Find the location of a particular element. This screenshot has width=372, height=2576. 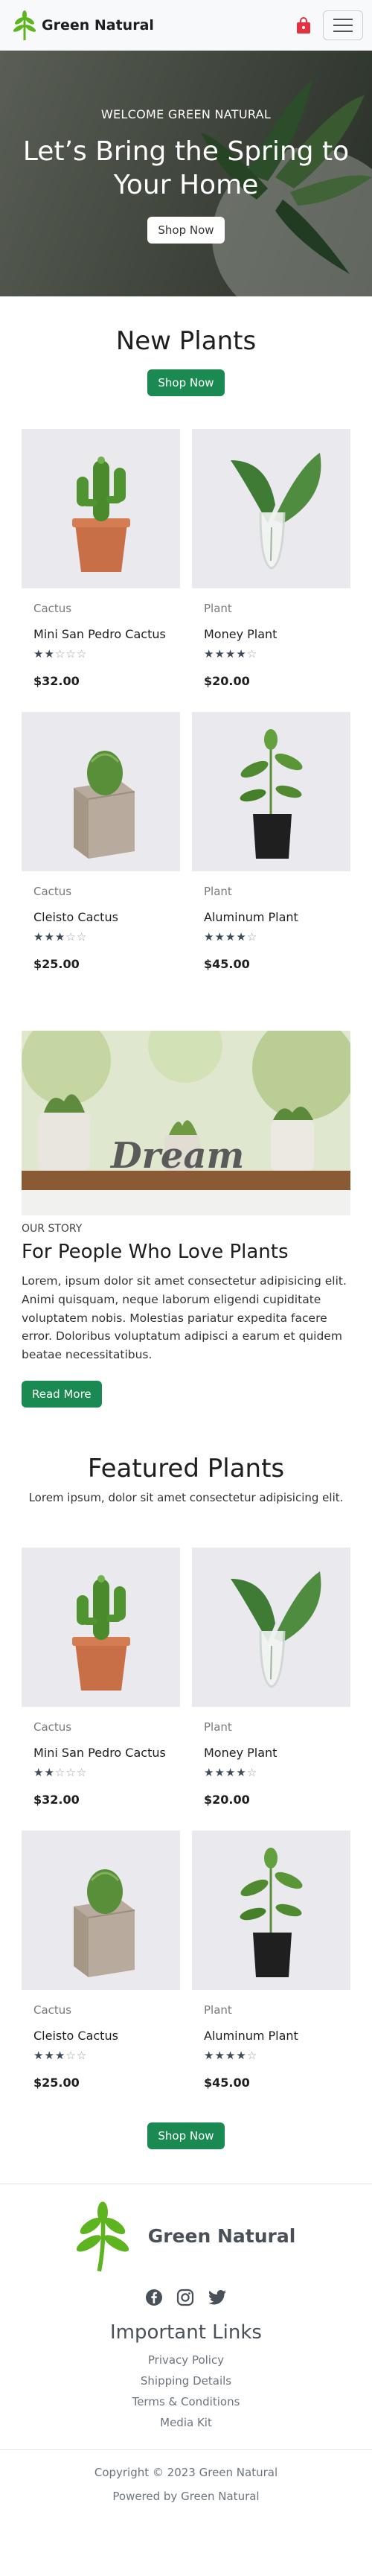

story-kicker: OUR STORY is located at coordinates (52, 1229).